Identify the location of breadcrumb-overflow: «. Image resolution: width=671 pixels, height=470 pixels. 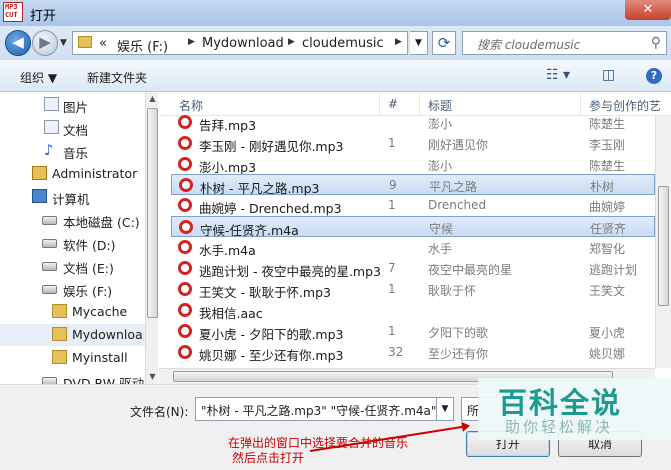
(103, 43).